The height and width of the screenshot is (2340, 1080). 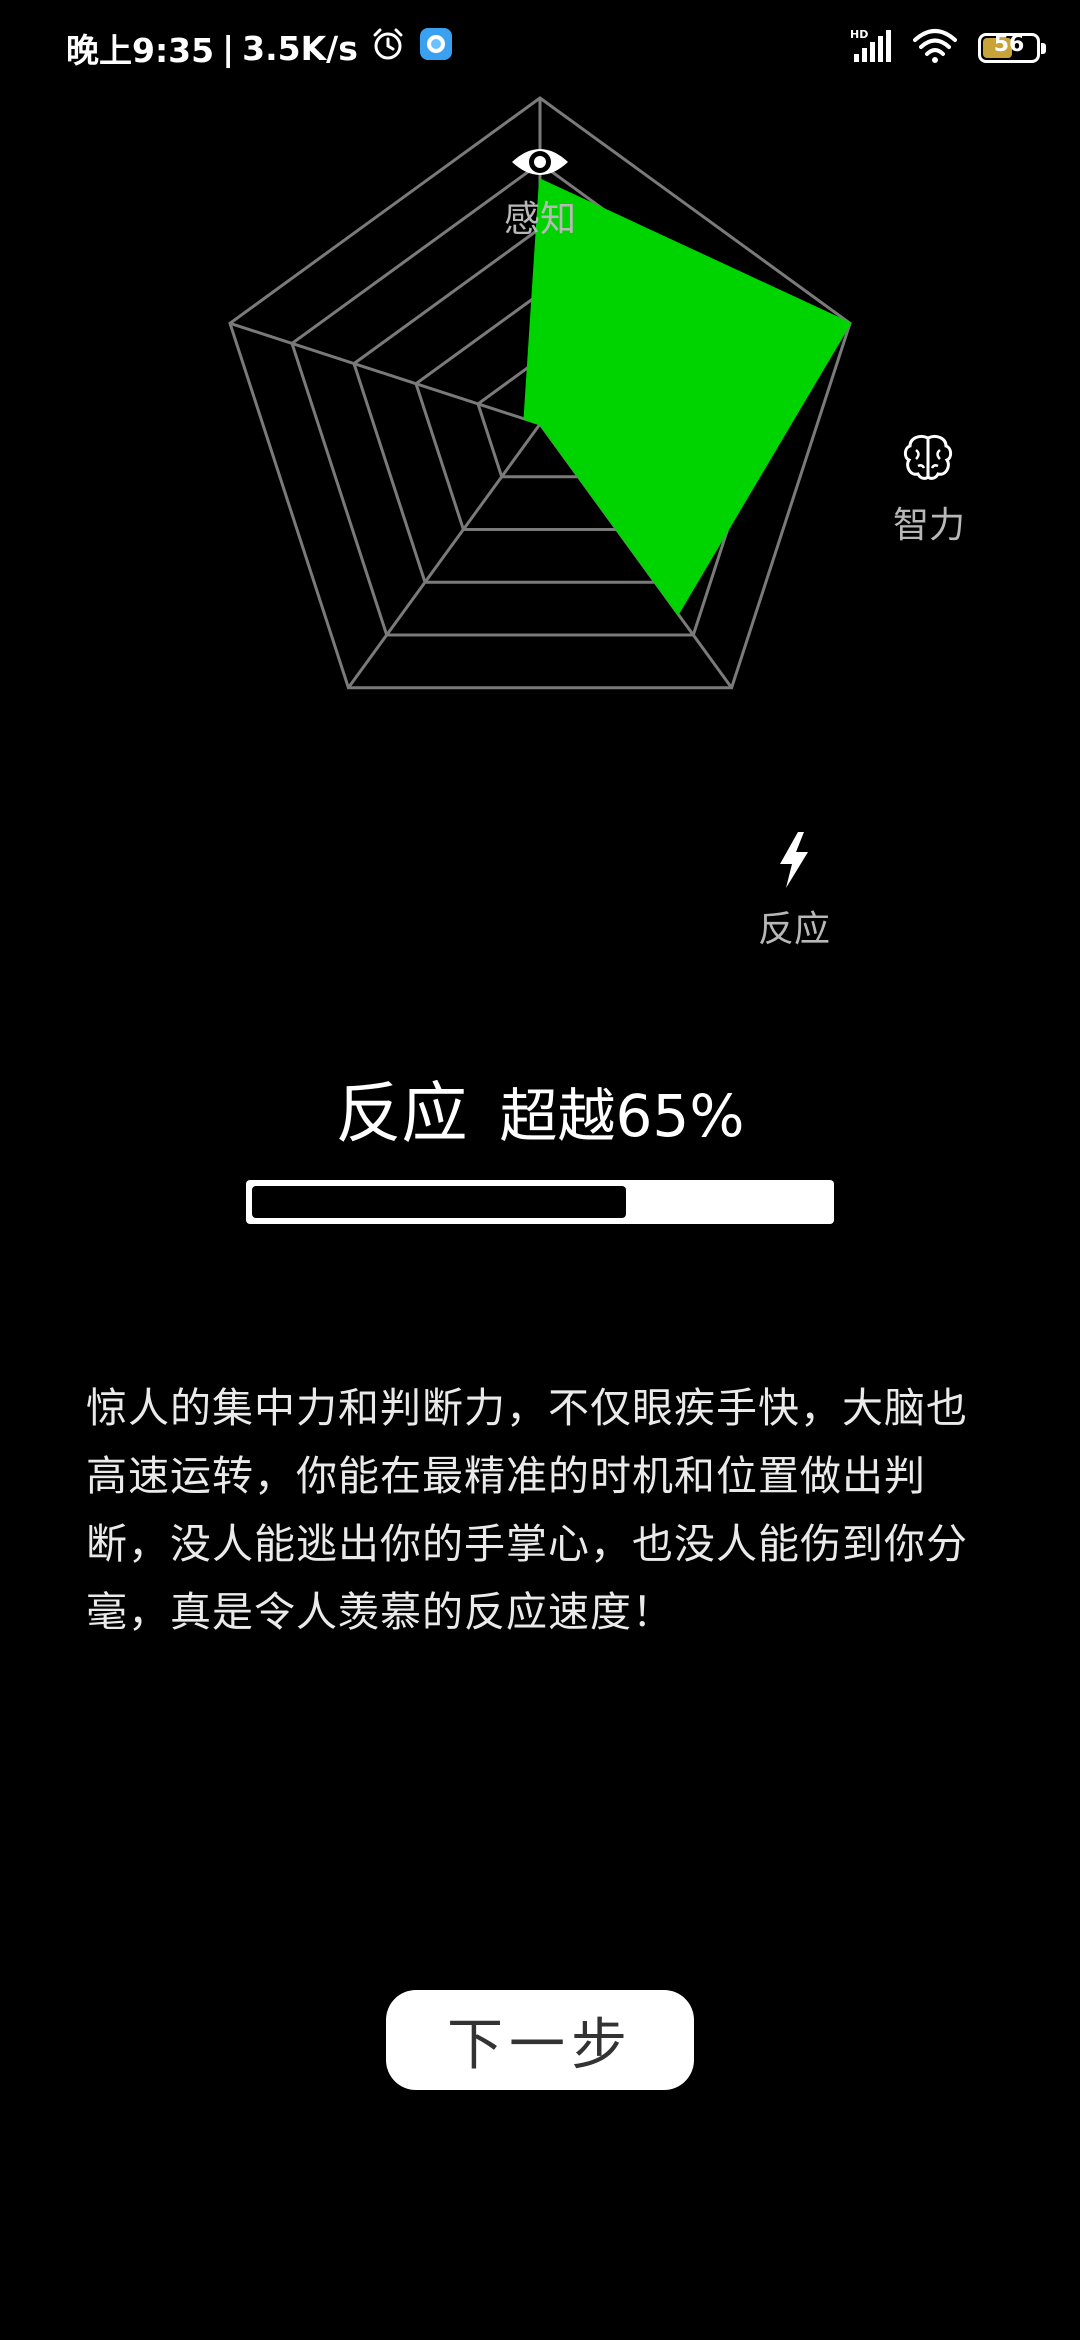 I want to click on lightning-icon, so click(x=794, y=860).